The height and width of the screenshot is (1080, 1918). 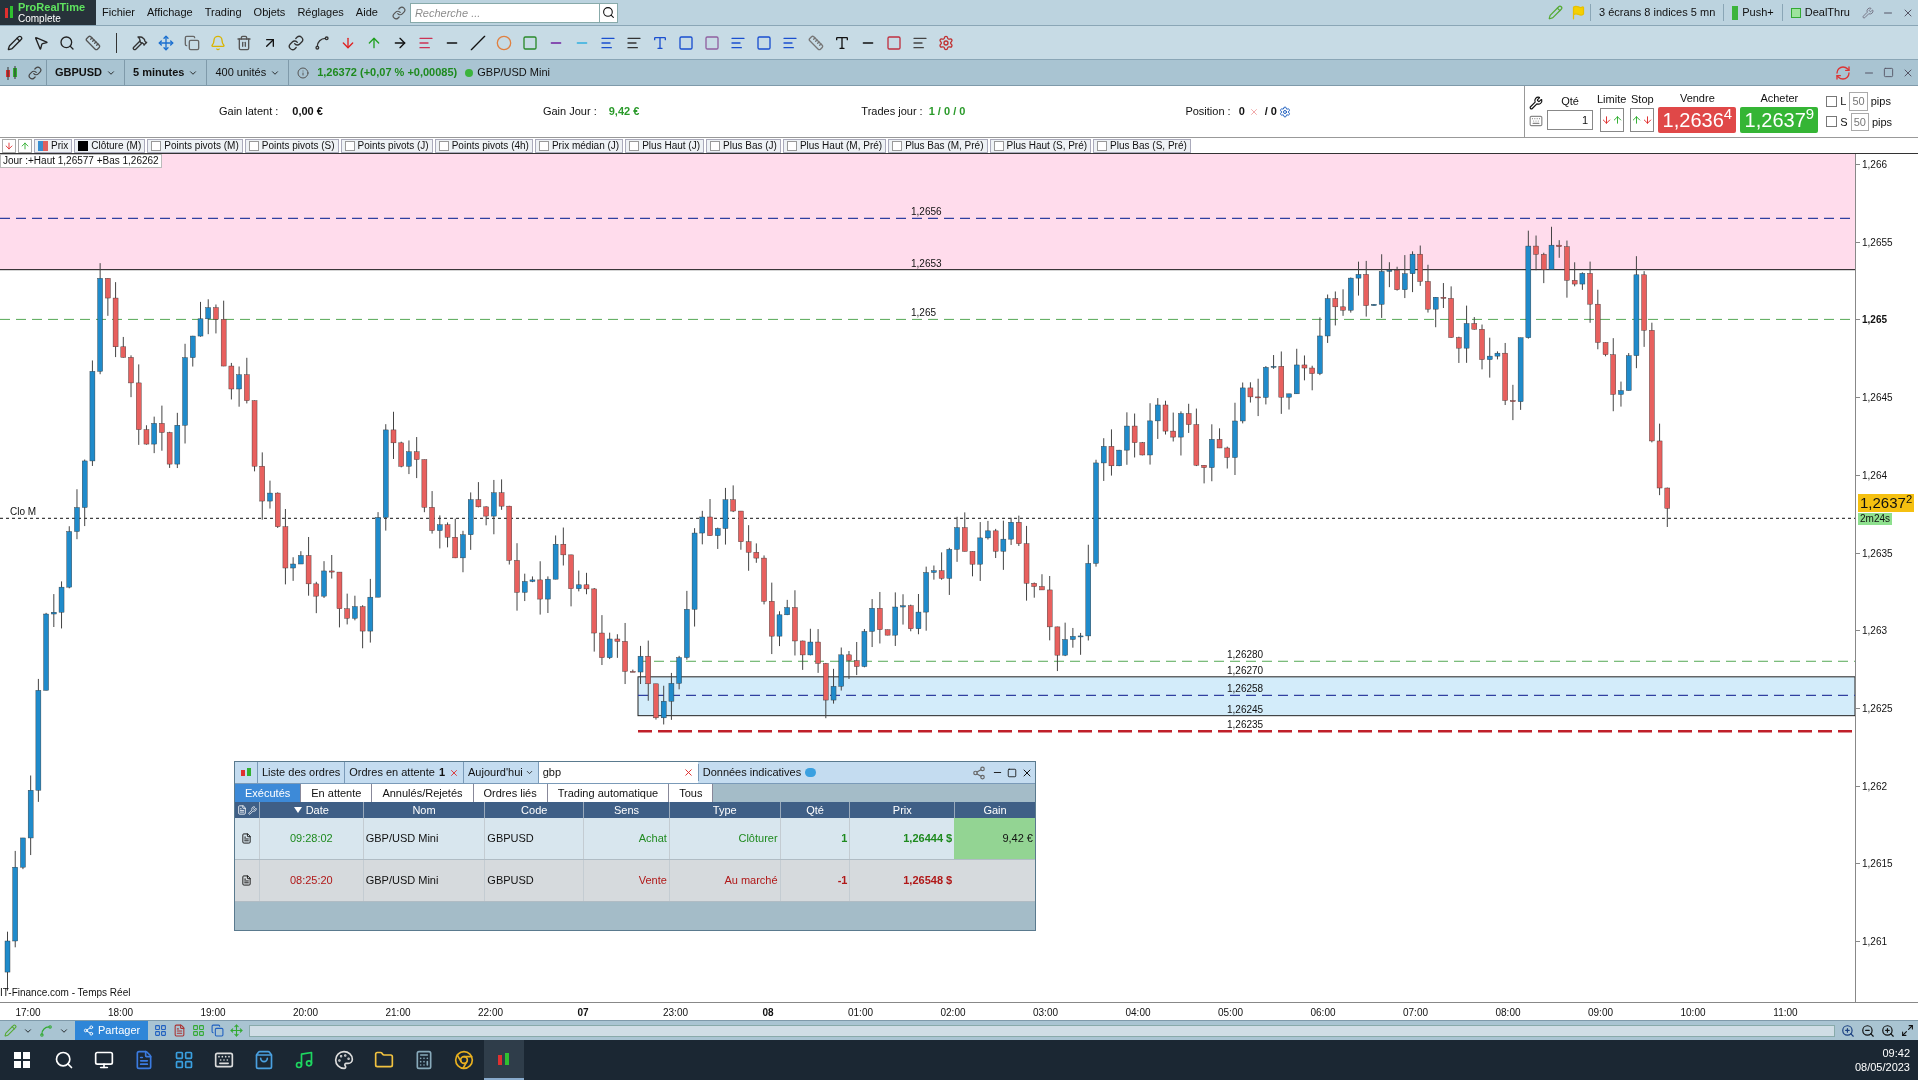 What do you see at coordinates (1611, 119) in the screenshot?
I see `limit-order-button` at bounding box center [1611, 119].